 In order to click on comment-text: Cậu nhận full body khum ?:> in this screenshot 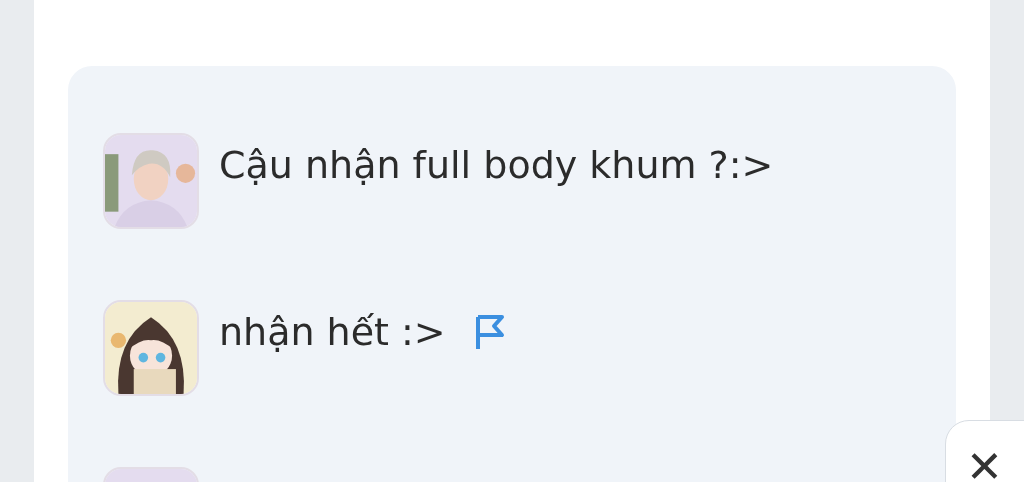, I will do `click(496, 165)`.